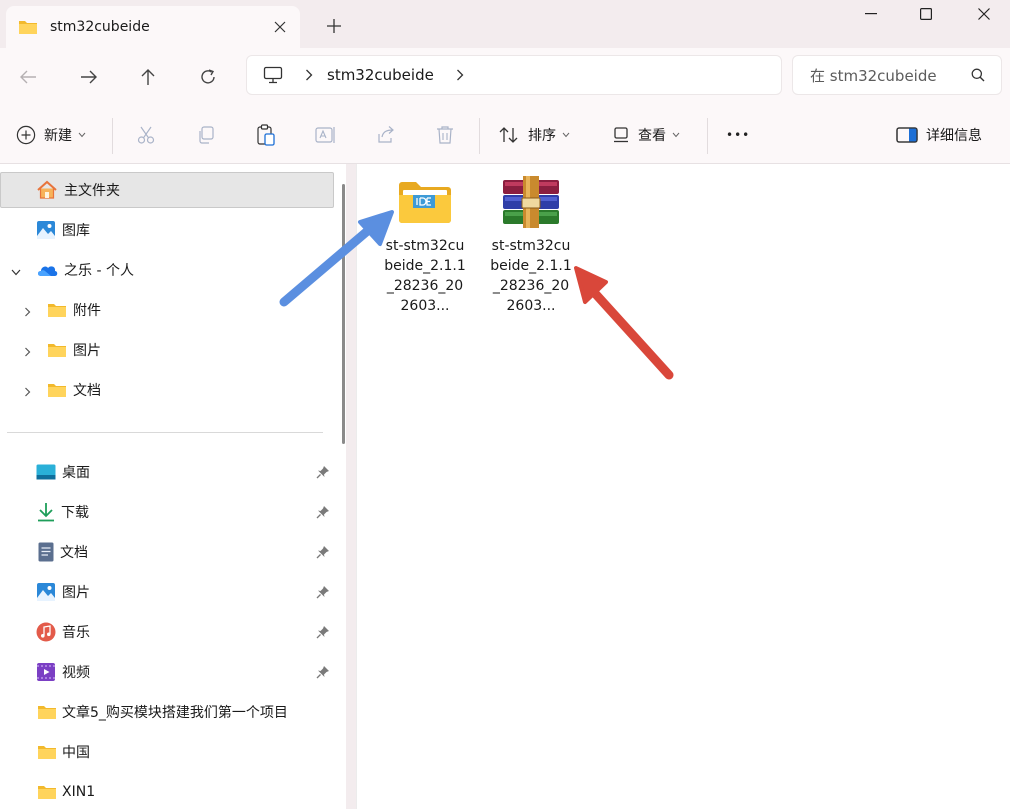  What do you see at coordinates (266, 135) in the screenshot?
I see `paste-button` at bounding box center [266, 135].